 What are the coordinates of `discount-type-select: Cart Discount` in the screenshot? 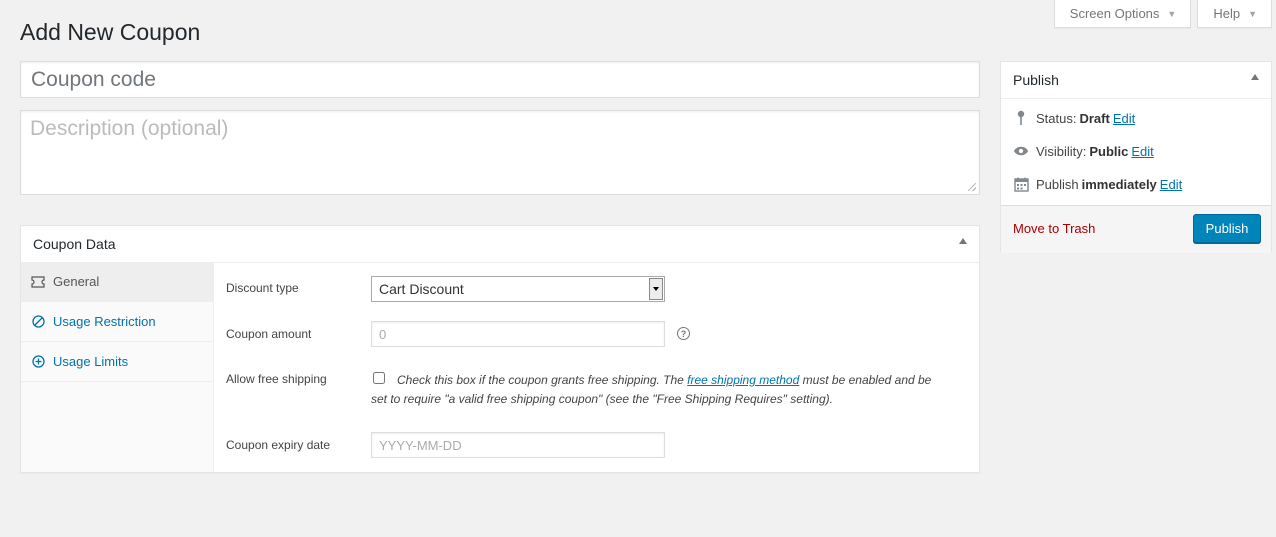 It's located at (518, 289).